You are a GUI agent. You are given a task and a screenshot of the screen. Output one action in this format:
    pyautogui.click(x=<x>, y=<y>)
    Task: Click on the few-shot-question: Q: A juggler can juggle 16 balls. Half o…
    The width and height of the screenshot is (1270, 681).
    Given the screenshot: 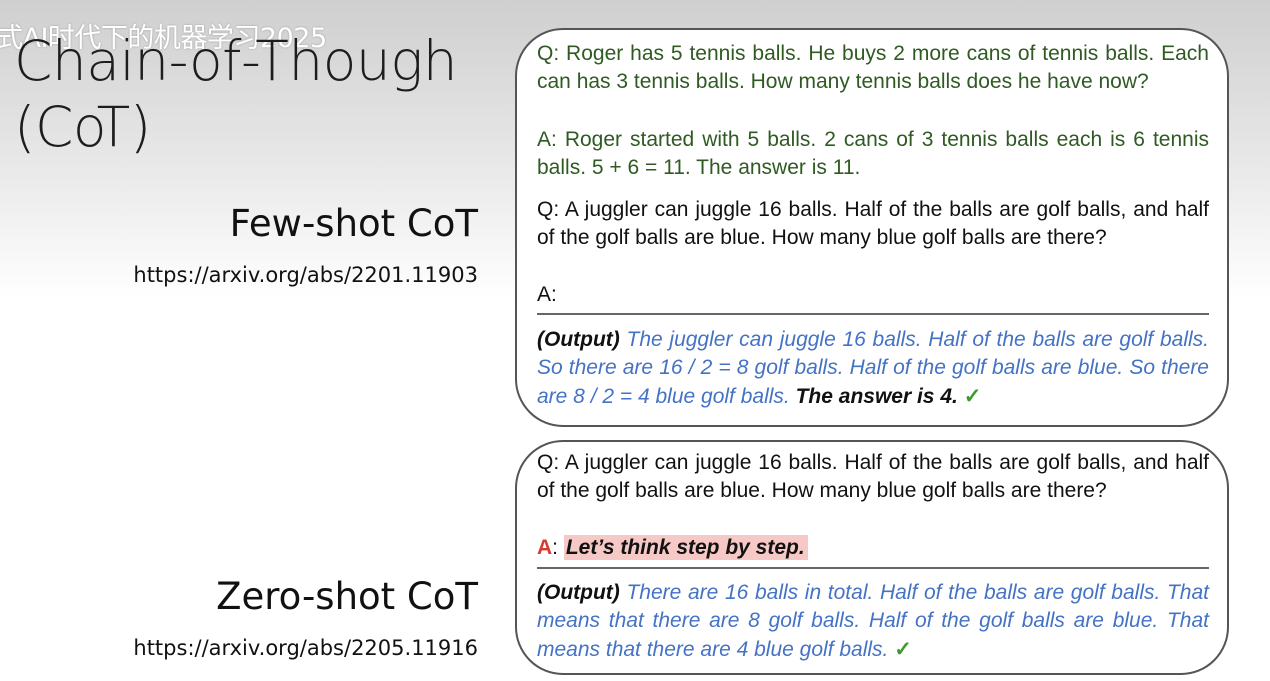 What is the action you would take?
    pyautogui.click(x=873, y=224)
    